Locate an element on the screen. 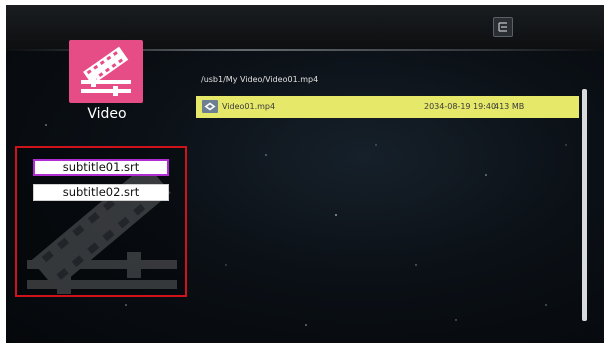  video-category-tile is located at coordinates (106, 71).